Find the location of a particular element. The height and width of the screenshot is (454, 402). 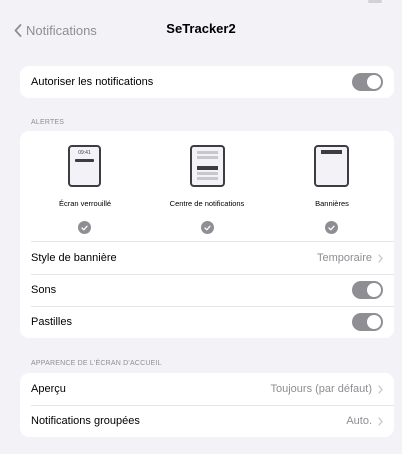

navigation-bar: Notifications SeTracker2 is located at coordinates (201, 30).